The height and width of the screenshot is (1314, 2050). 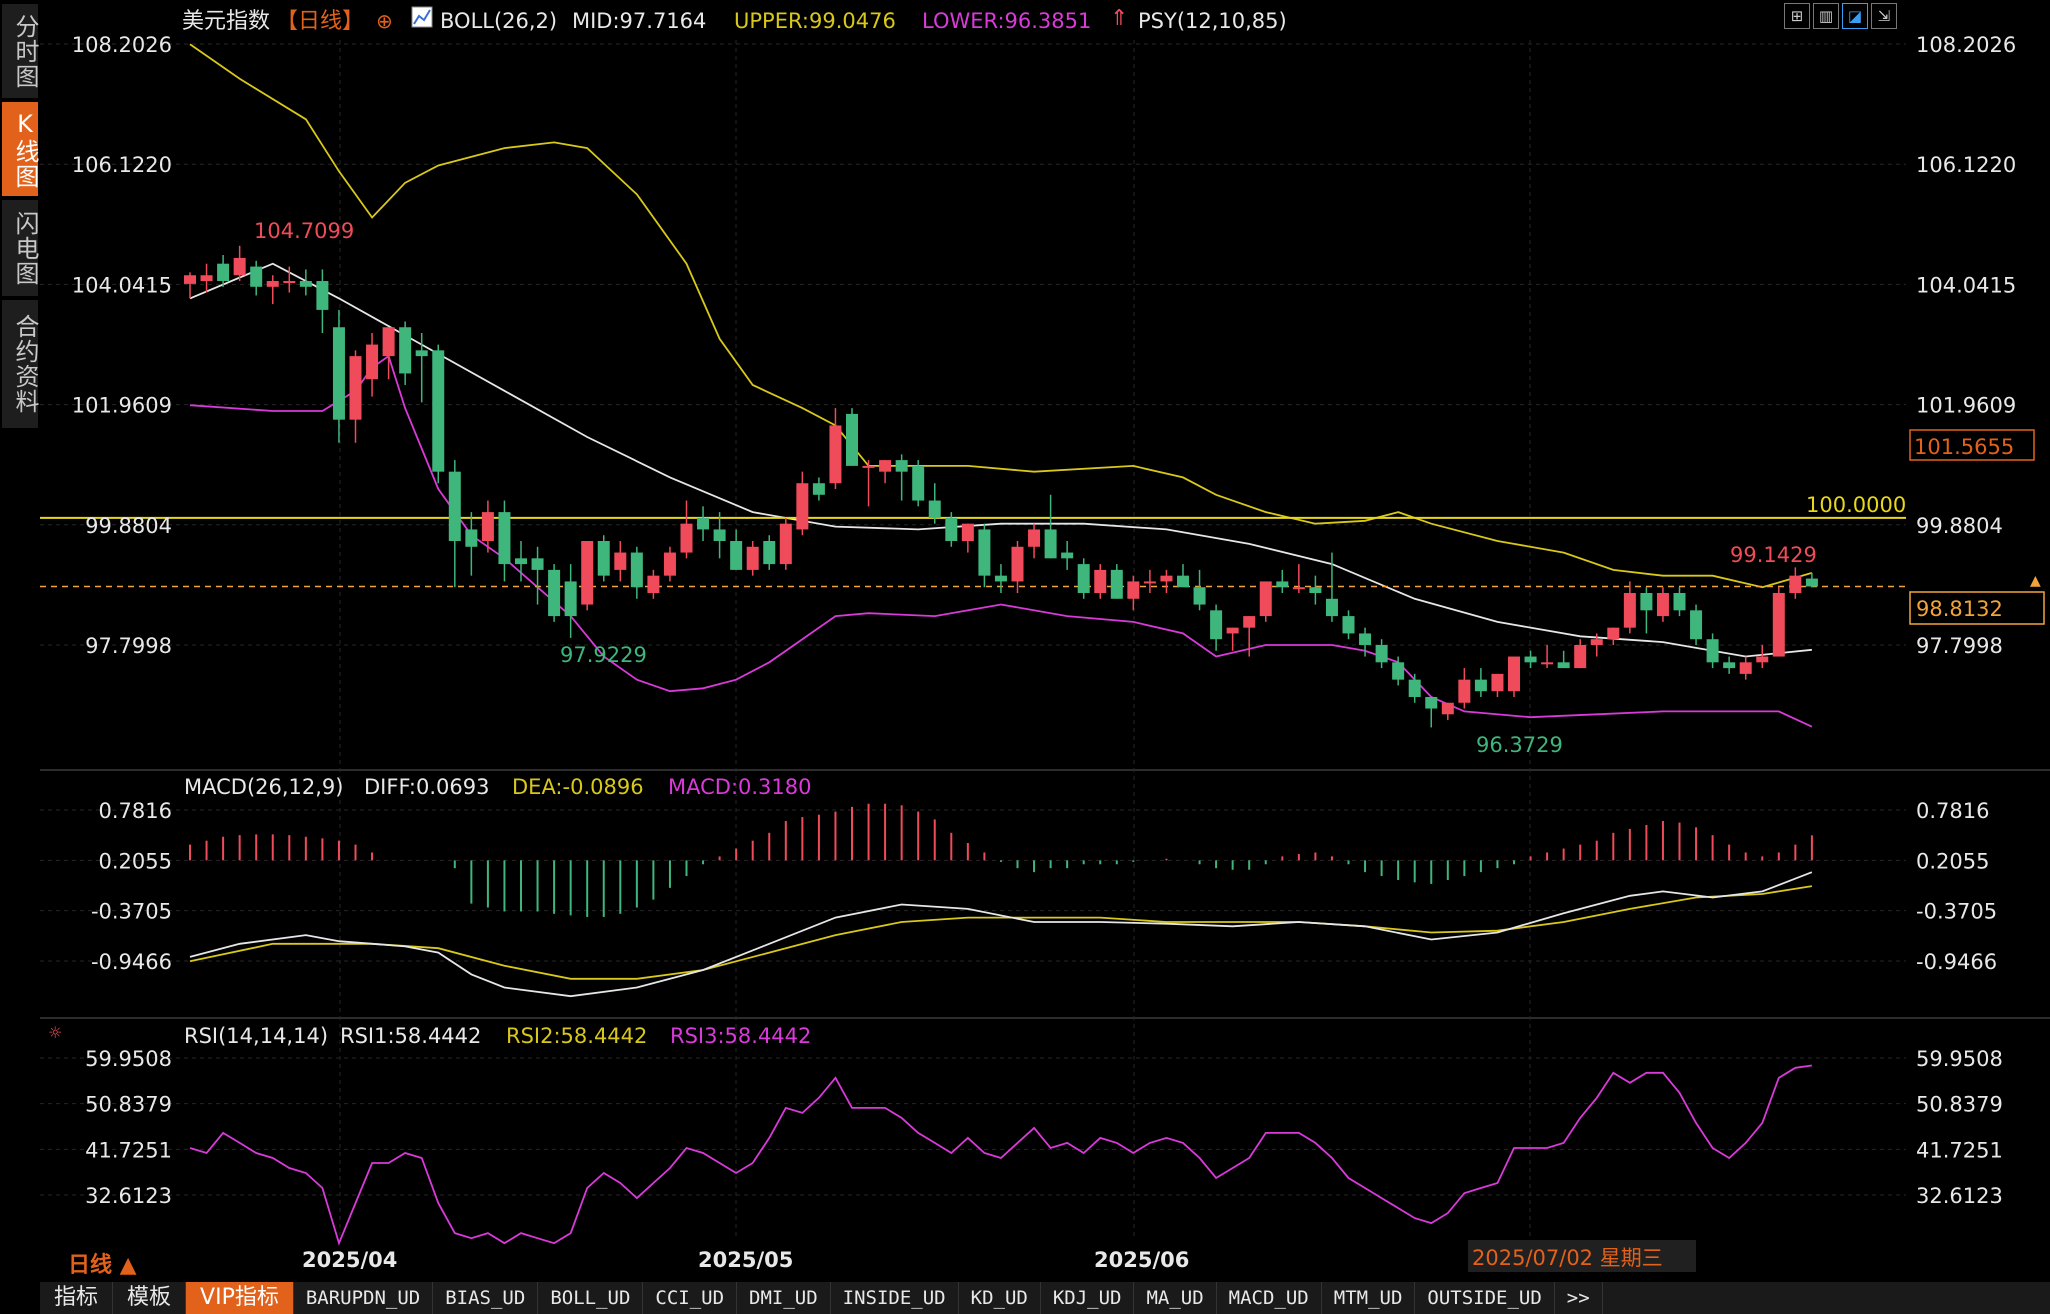 I want to click on tab-barupdn: BARUPDN_UD, so click(x=364, y=1298).